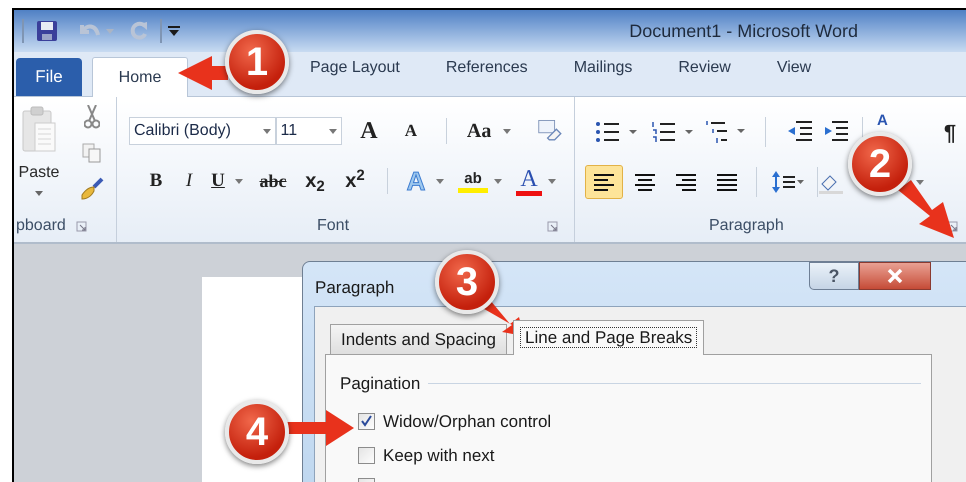 This screenshot has height=482, width=966. I want to click on ribbon-tab: Mailings, so click(603, 68).